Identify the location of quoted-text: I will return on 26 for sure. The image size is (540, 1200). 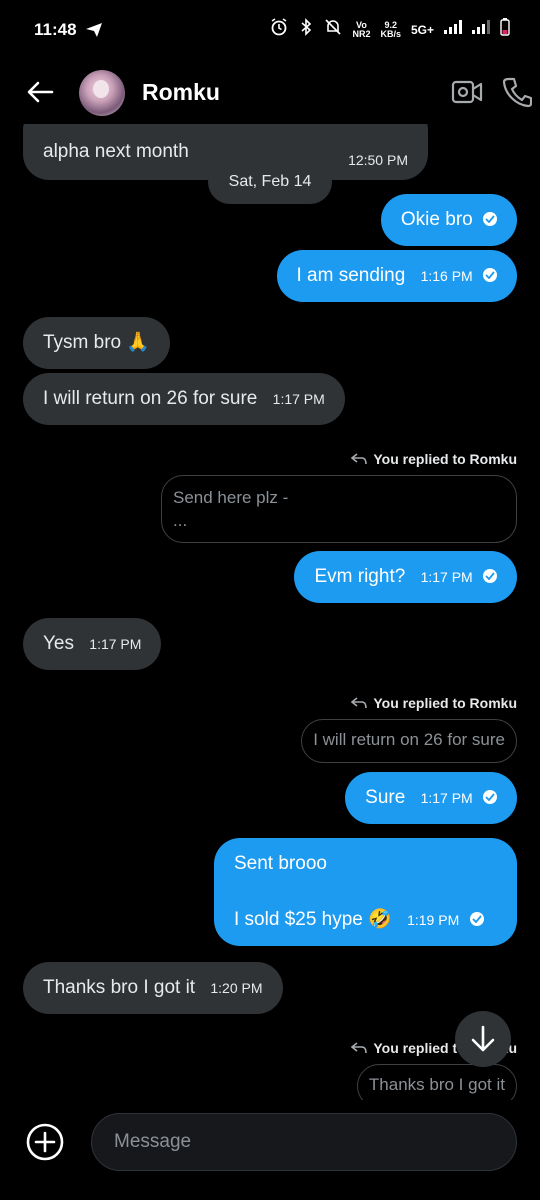
(409, 739).